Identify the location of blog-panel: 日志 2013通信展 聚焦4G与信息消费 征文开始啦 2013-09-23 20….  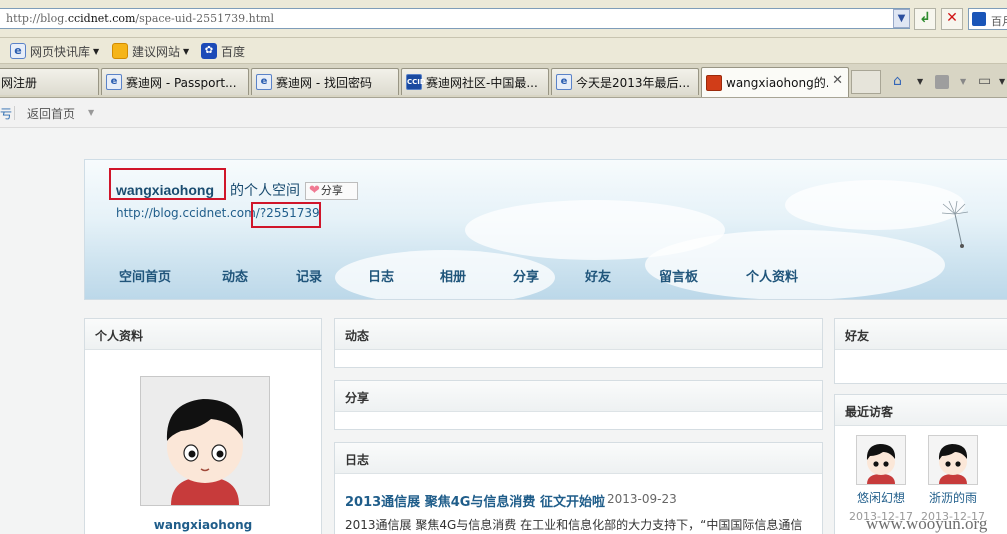
(578, 488).